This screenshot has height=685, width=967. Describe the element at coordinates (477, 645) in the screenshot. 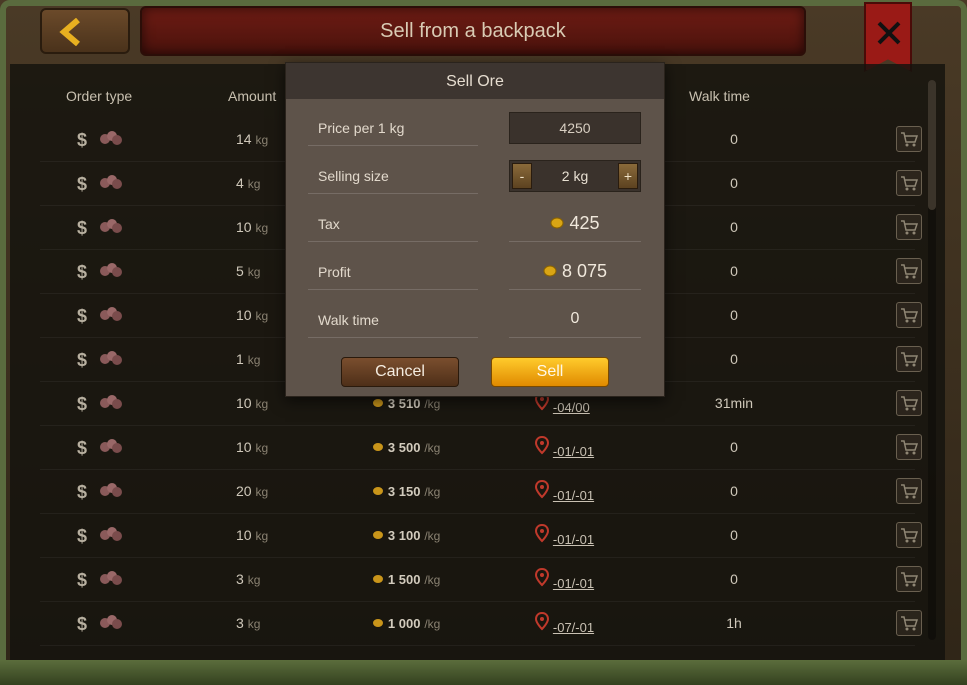

I see `row-divider` at that location.